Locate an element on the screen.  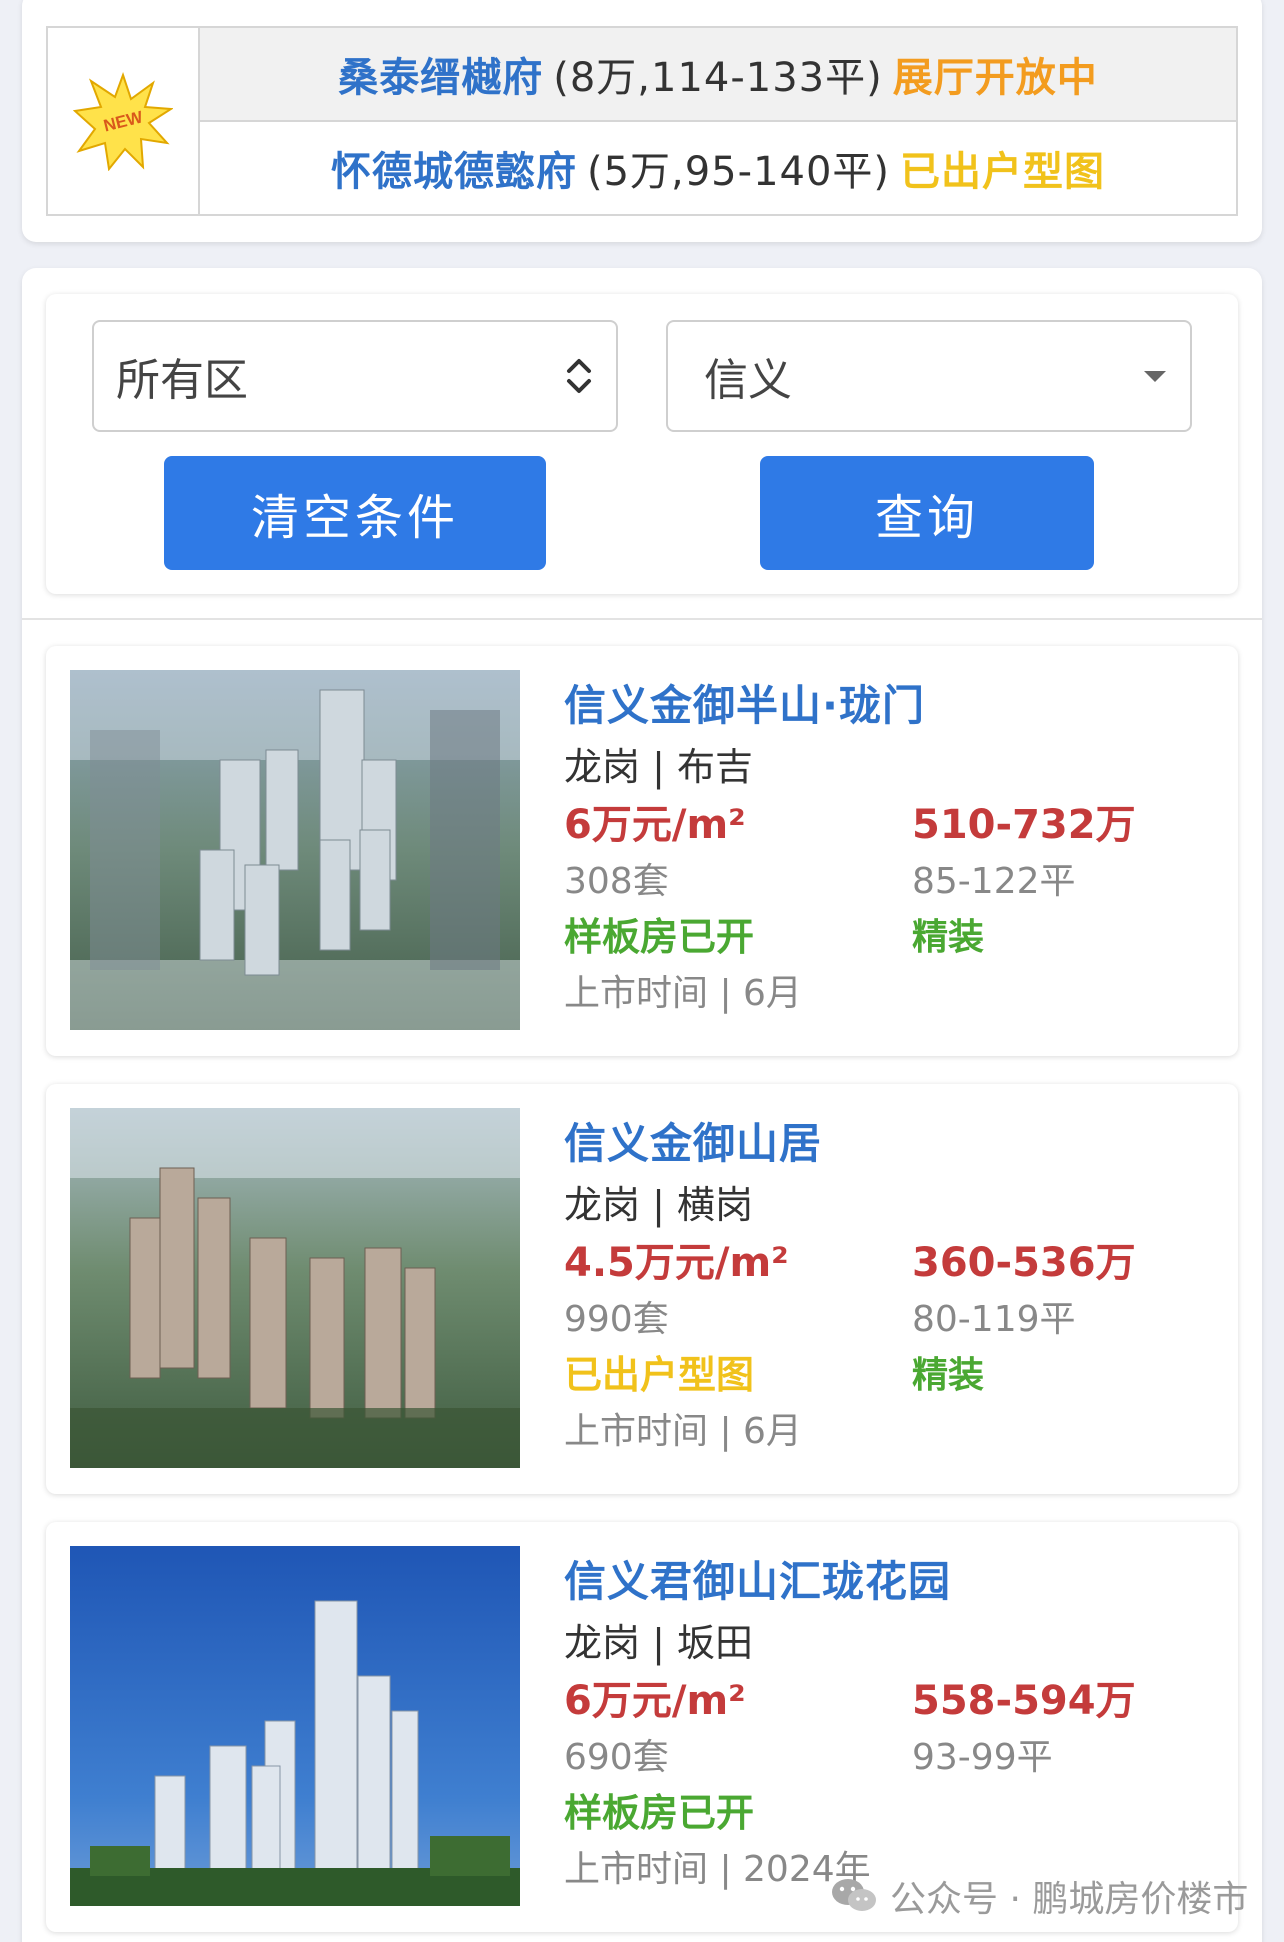
district-select: 所有区 is located at coordinates (355, 376).